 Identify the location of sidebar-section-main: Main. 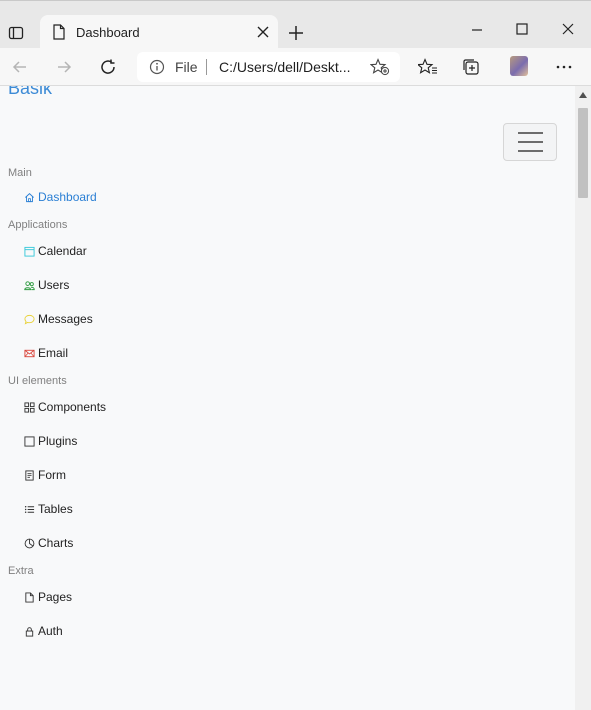
(20, 173).